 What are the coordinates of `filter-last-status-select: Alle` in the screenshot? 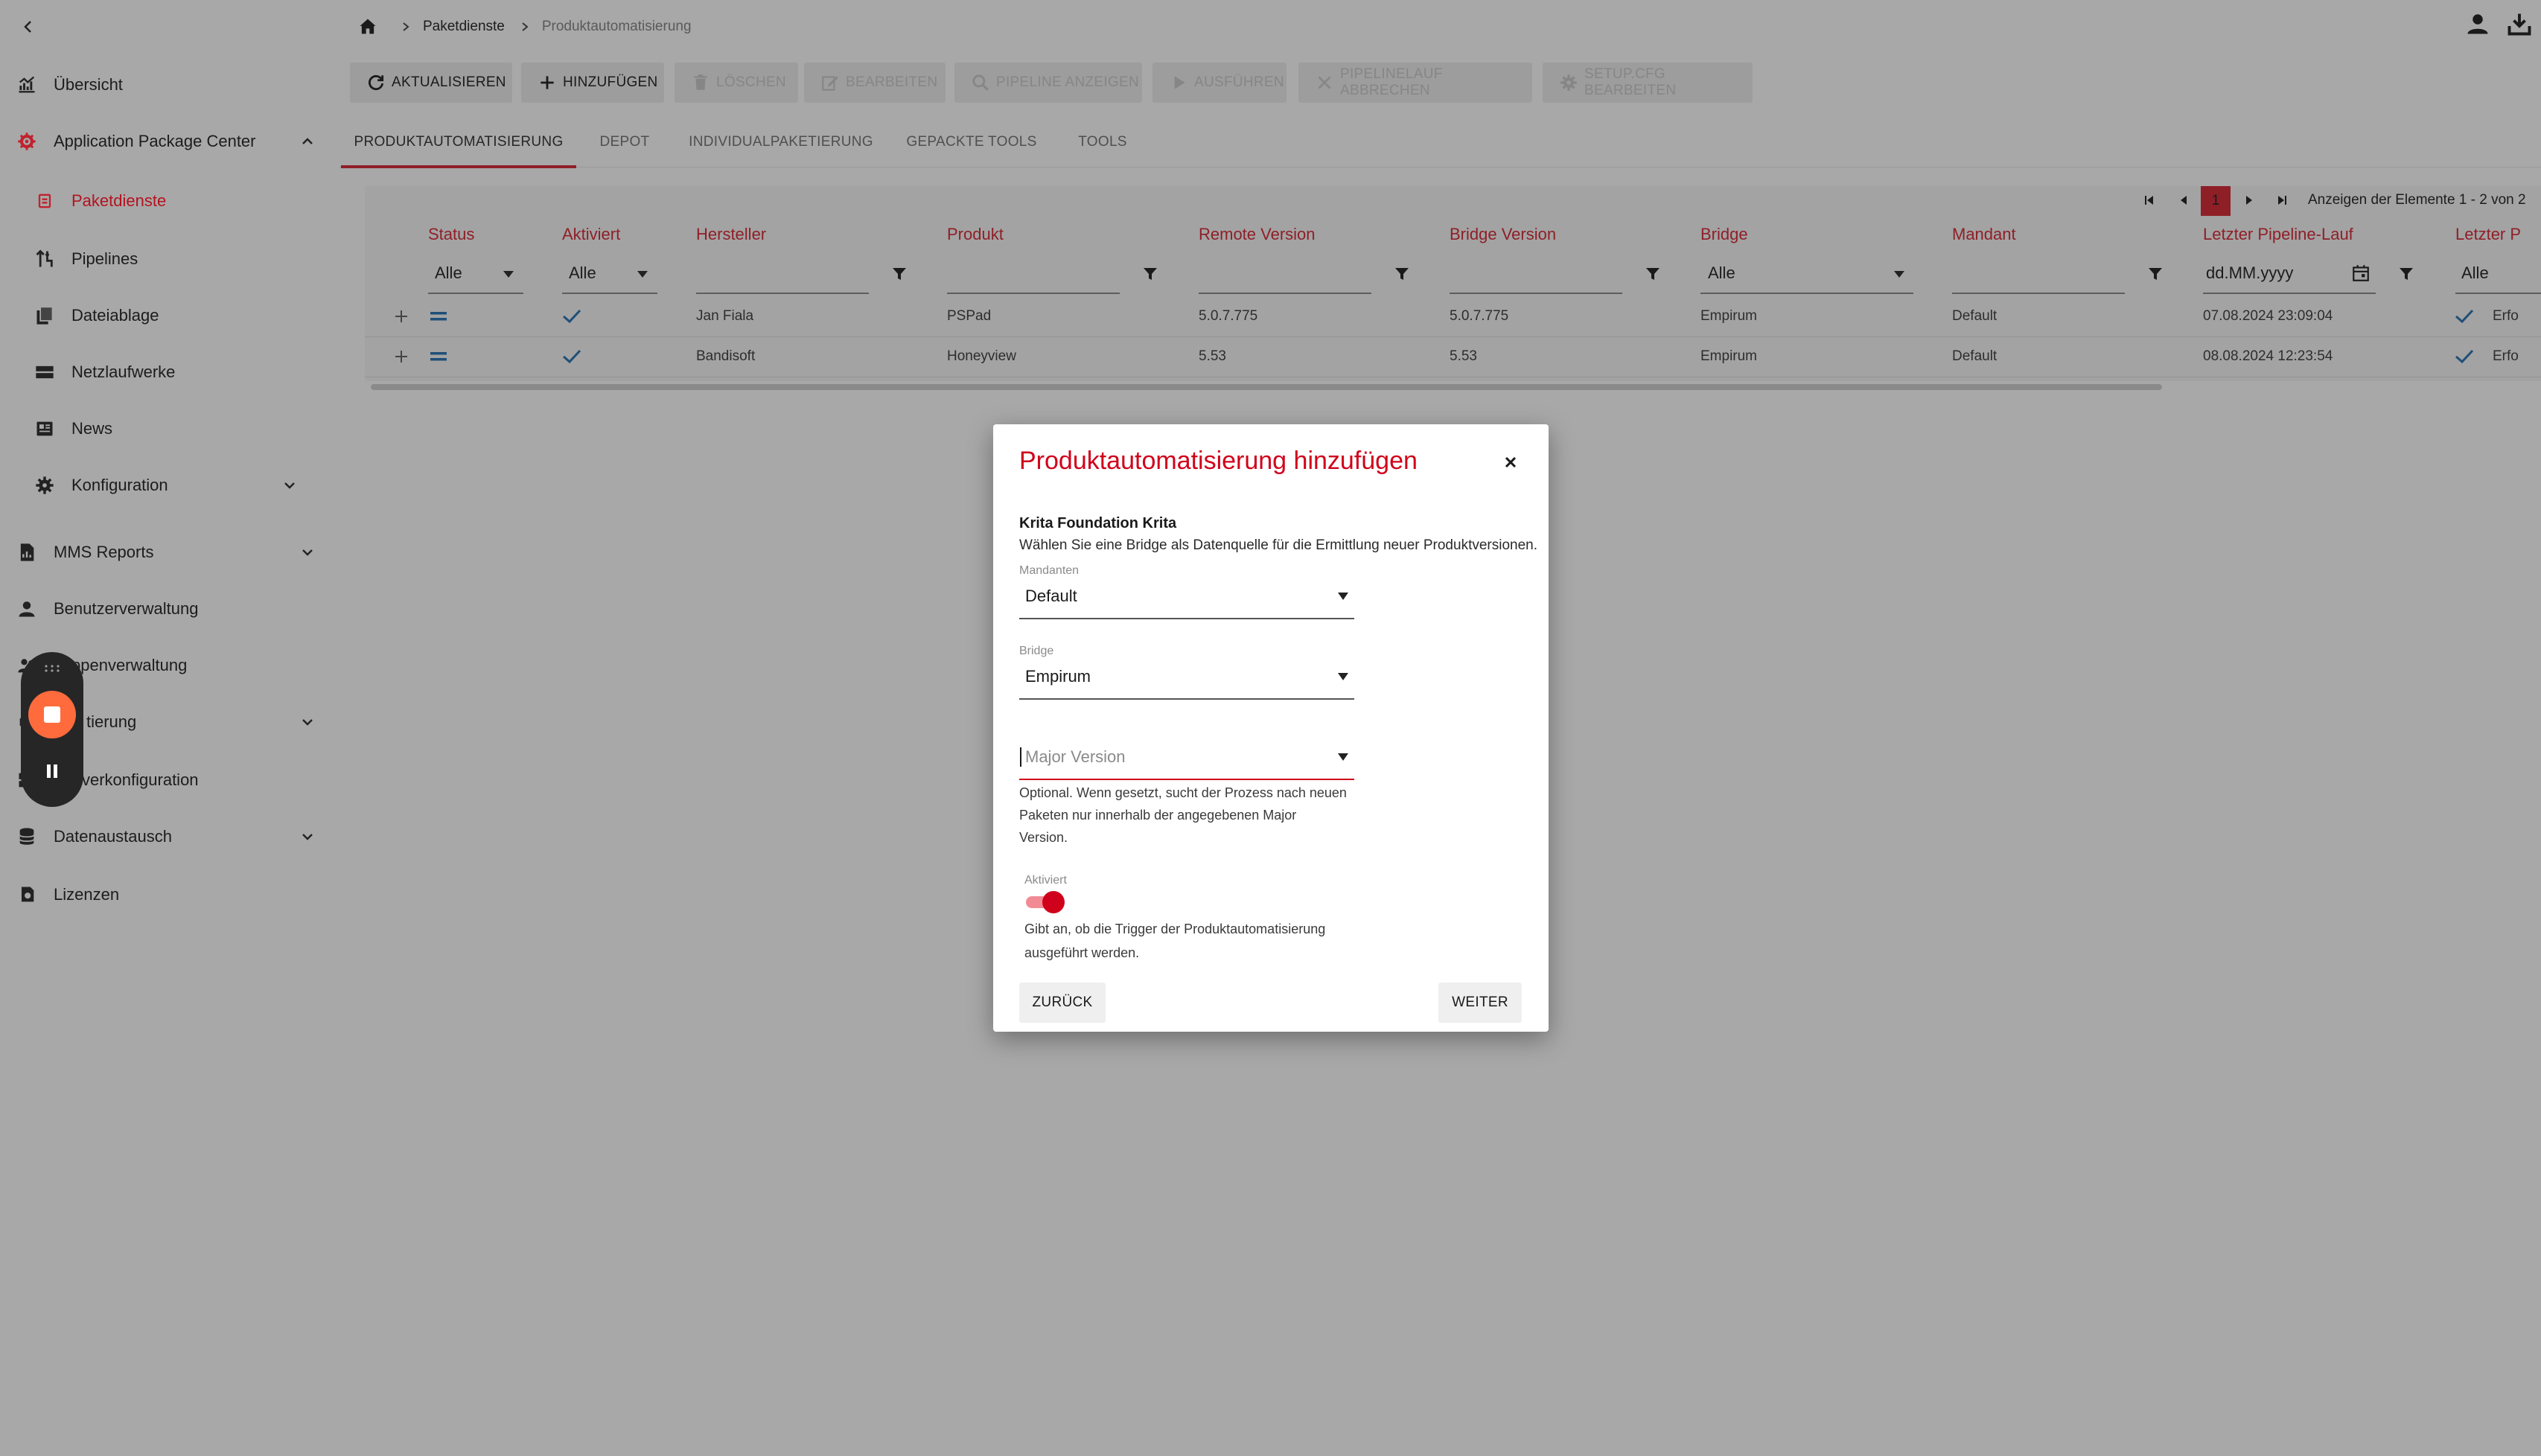 It's located at (2475, 273).